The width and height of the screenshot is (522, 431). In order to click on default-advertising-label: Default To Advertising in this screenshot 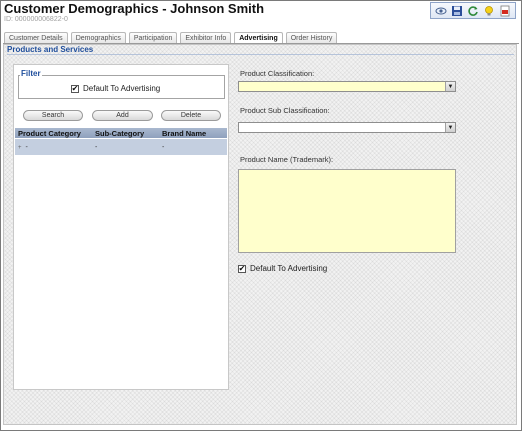, I will do `click(289, 268)`.